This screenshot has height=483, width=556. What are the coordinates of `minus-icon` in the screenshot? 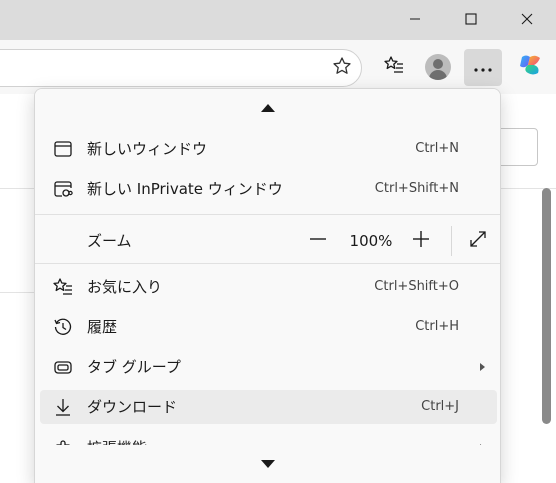 It's located at (318, 241).